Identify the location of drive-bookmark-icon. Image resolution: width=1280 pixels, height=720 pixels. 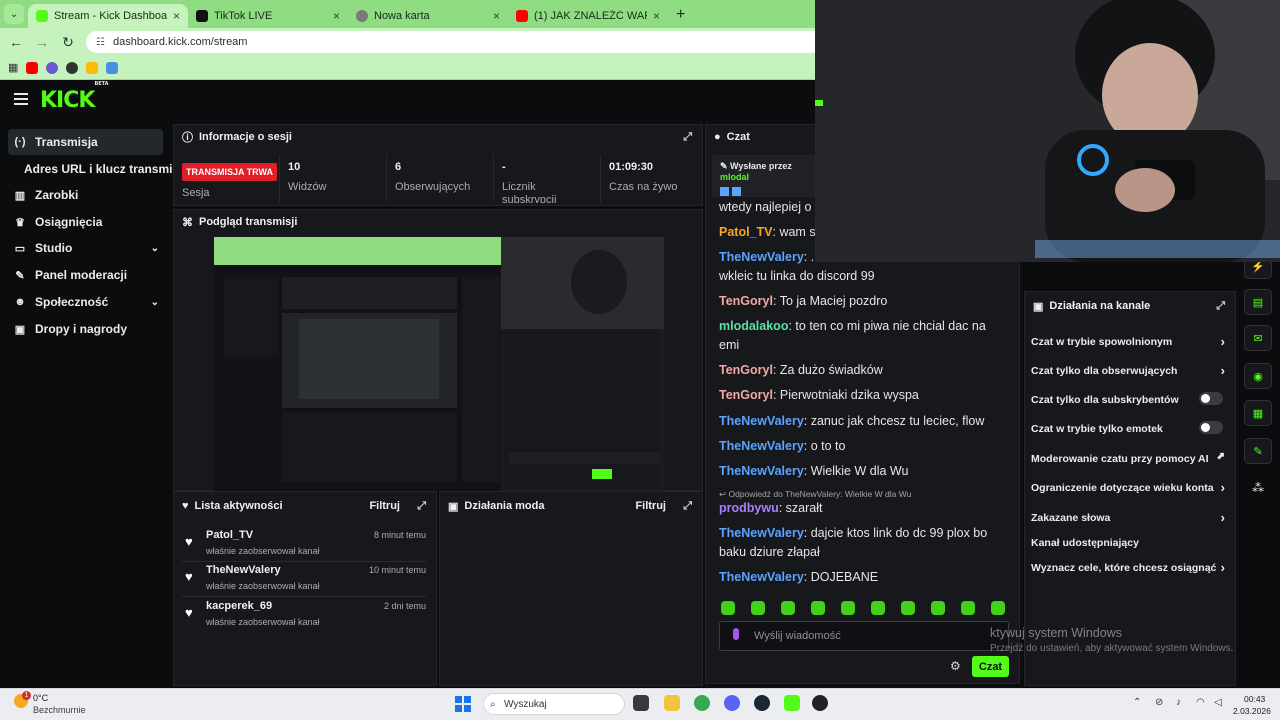
(92, 67).